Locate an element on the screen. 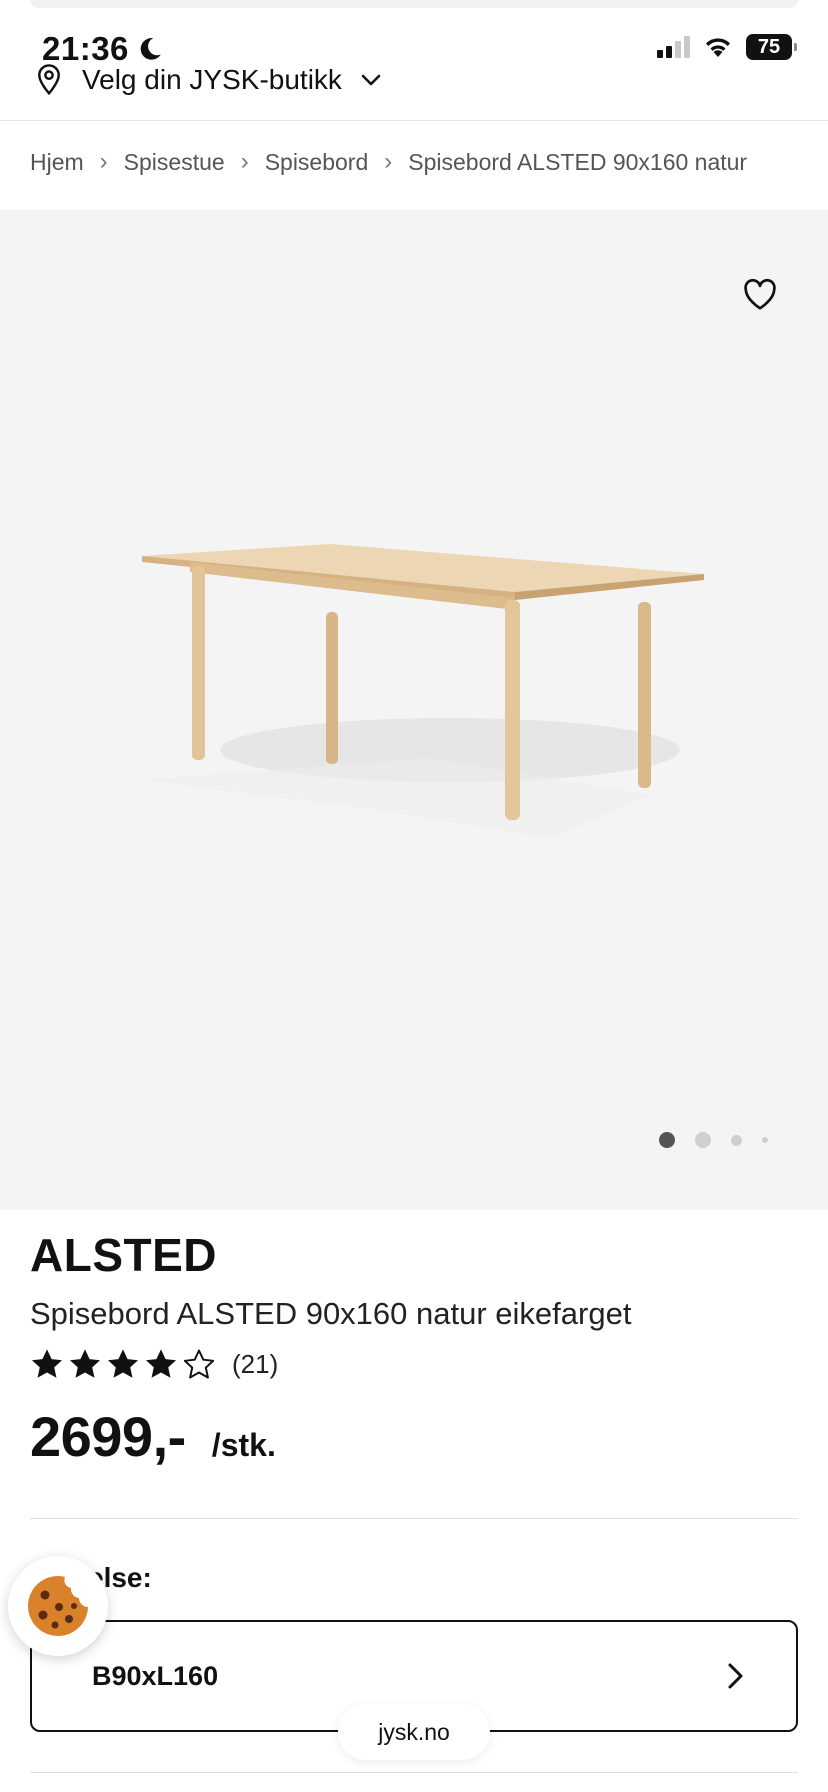 The width and height of the screenshot is (828, 1792). moon-icon is located at coordinates (150, 49).